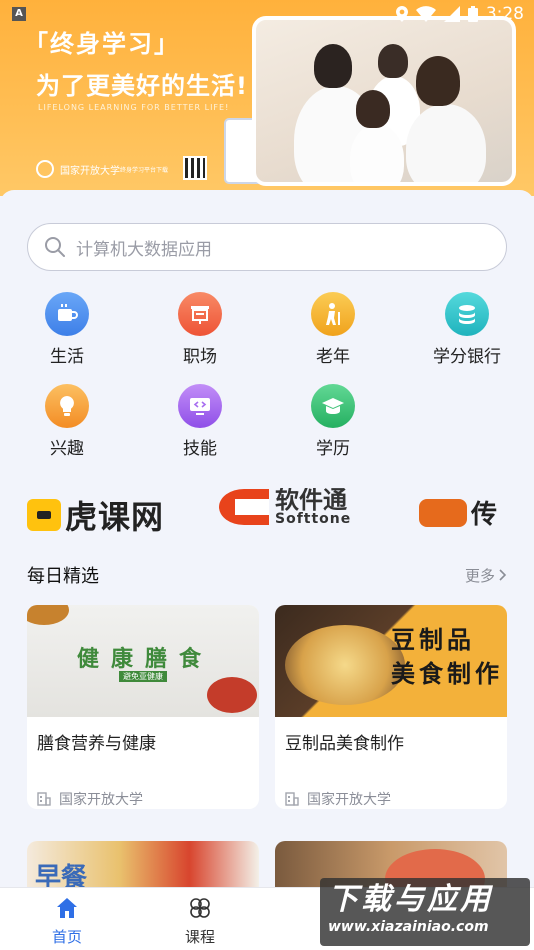 The height and width of the screenshot is (950, 534). What do you see at coordinates (333, 449) in the screenshot?
I see `category-label: 学历` at bounding box center [333, 449].